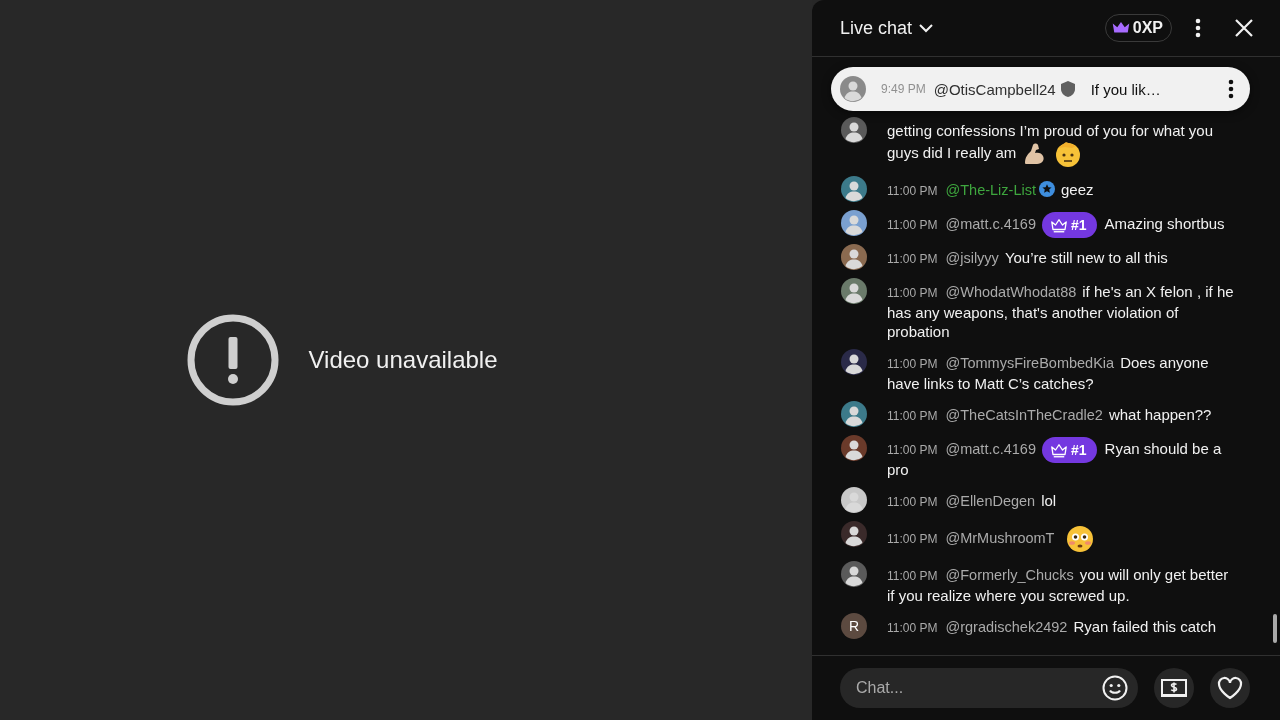  Describe the element at coordinates (1058, 585) in the screenshot. I see `chat-message: 11:00 PM @Formerly_Chucks you will only get better if you realize where you screwed up.` at that location.